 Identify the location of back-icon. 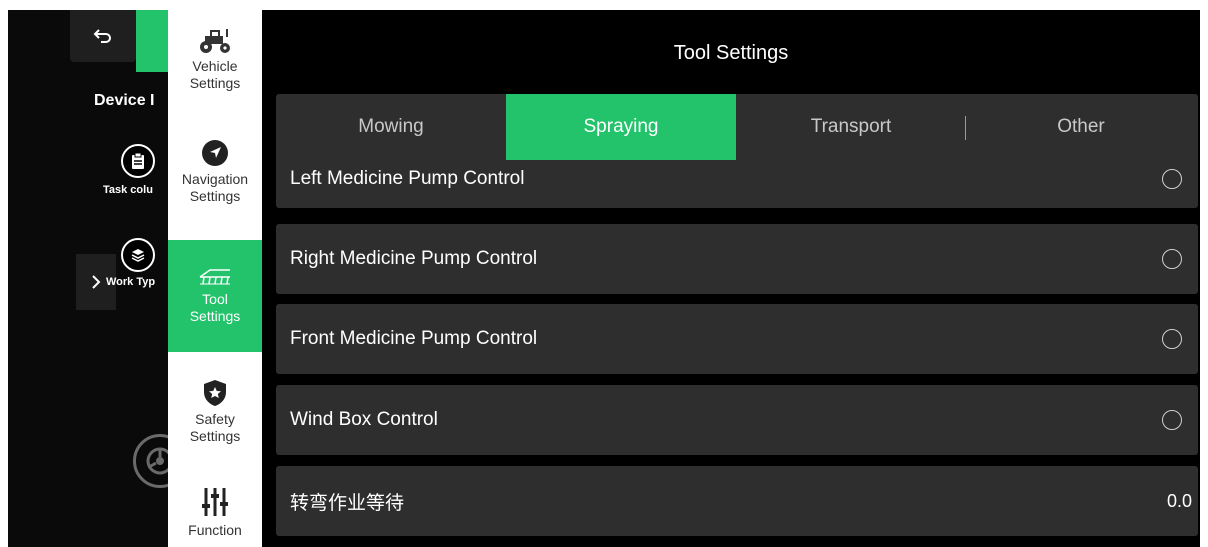
(102, 36).